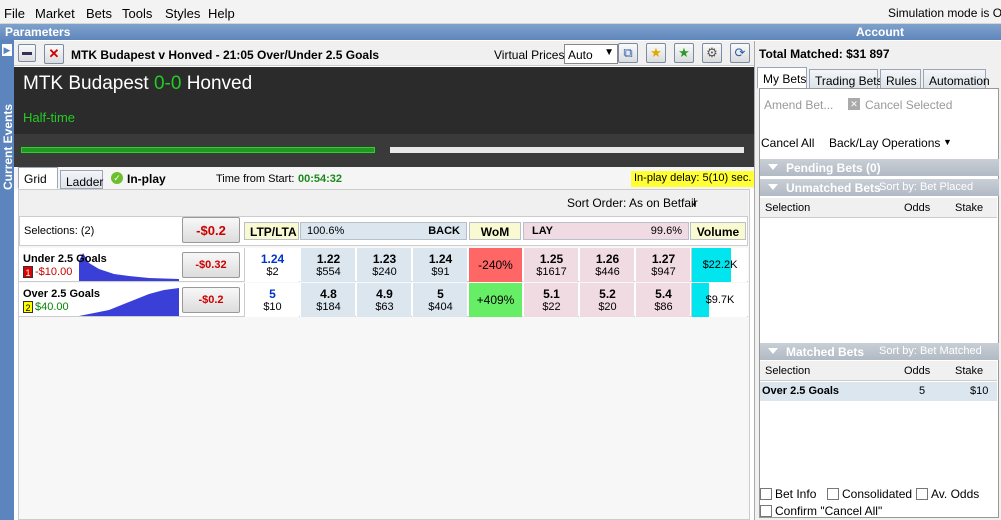 This screenshot has width=1001, height=520. I want to click on gear-icon: ⚙, so click(712, 53).